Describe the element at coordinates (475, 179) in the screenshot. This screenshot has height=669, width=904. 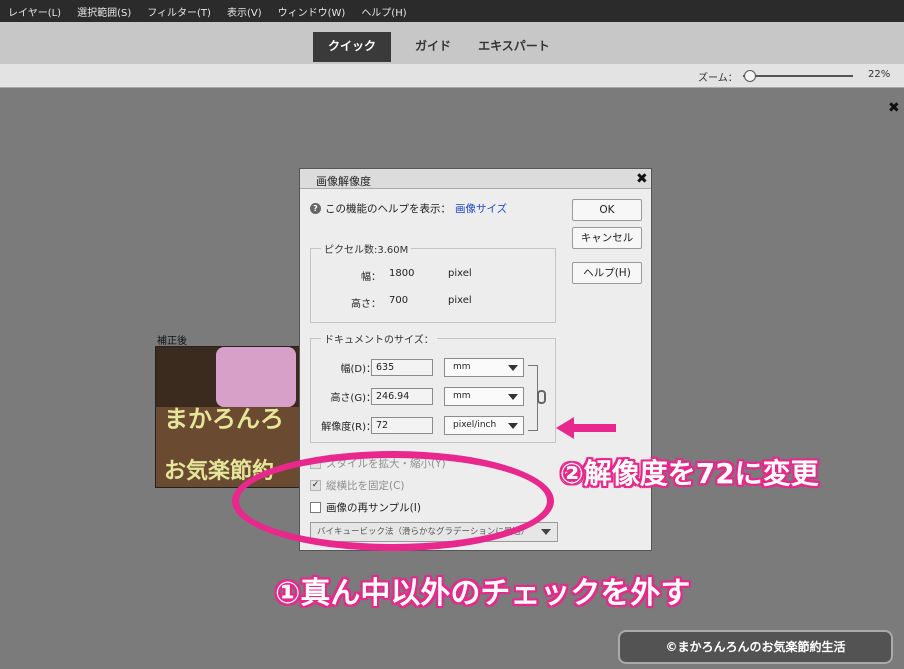
I see `dialog-titlebar: 画像解像度 ✖` at that location.